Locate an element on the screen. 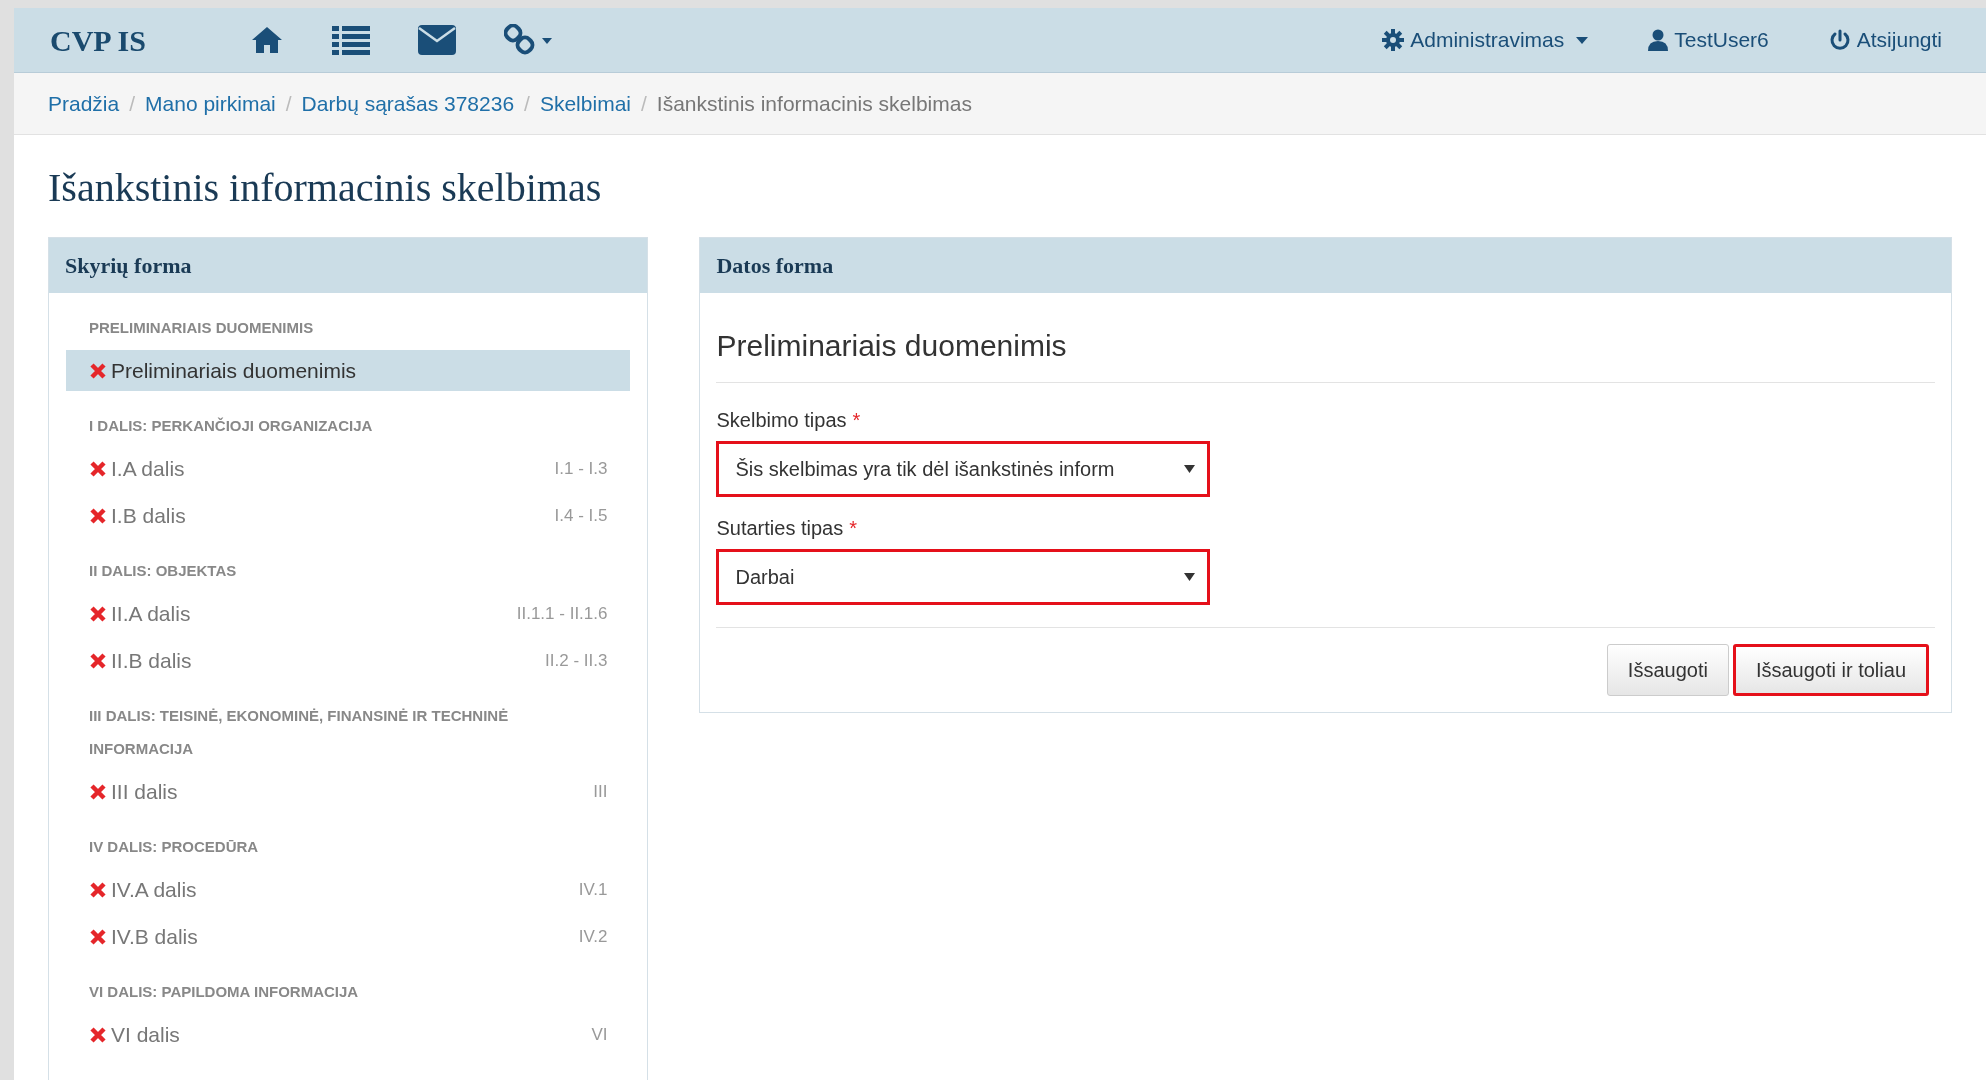  section-heading: IV DALIS: PROCEDŪRA is located at coordinates (174, 847).